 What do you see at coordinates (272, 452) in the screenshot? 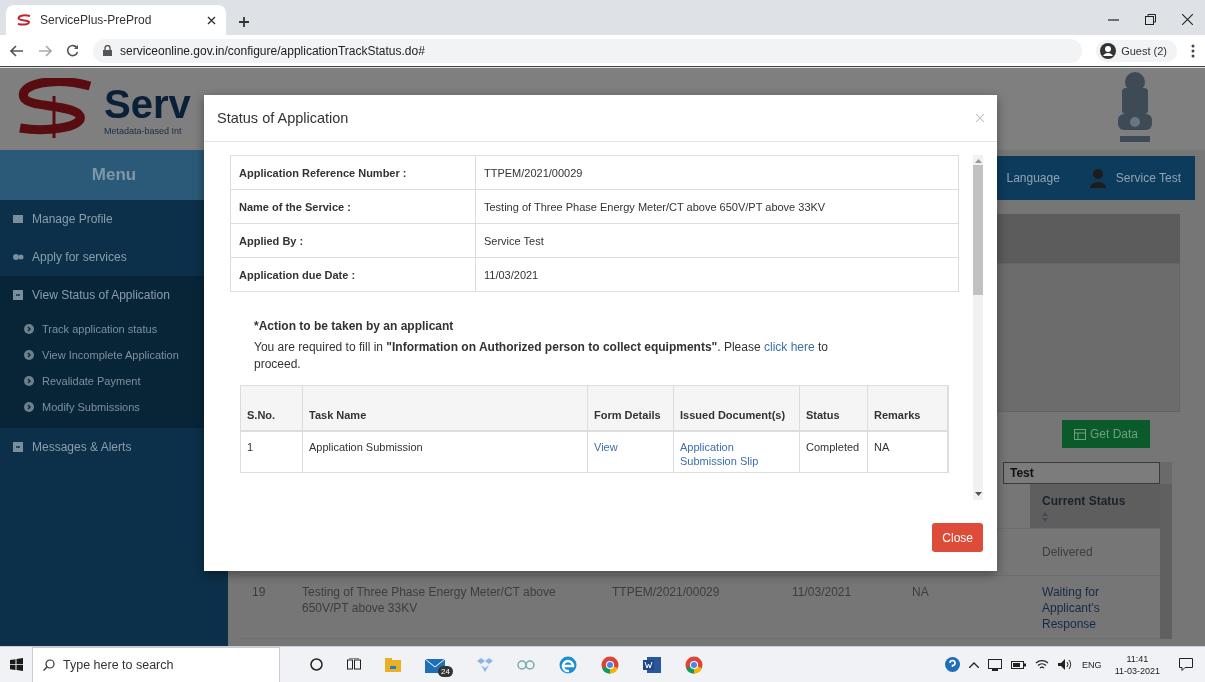
I see `table-cell: 1` at bounding box center [272, 452].